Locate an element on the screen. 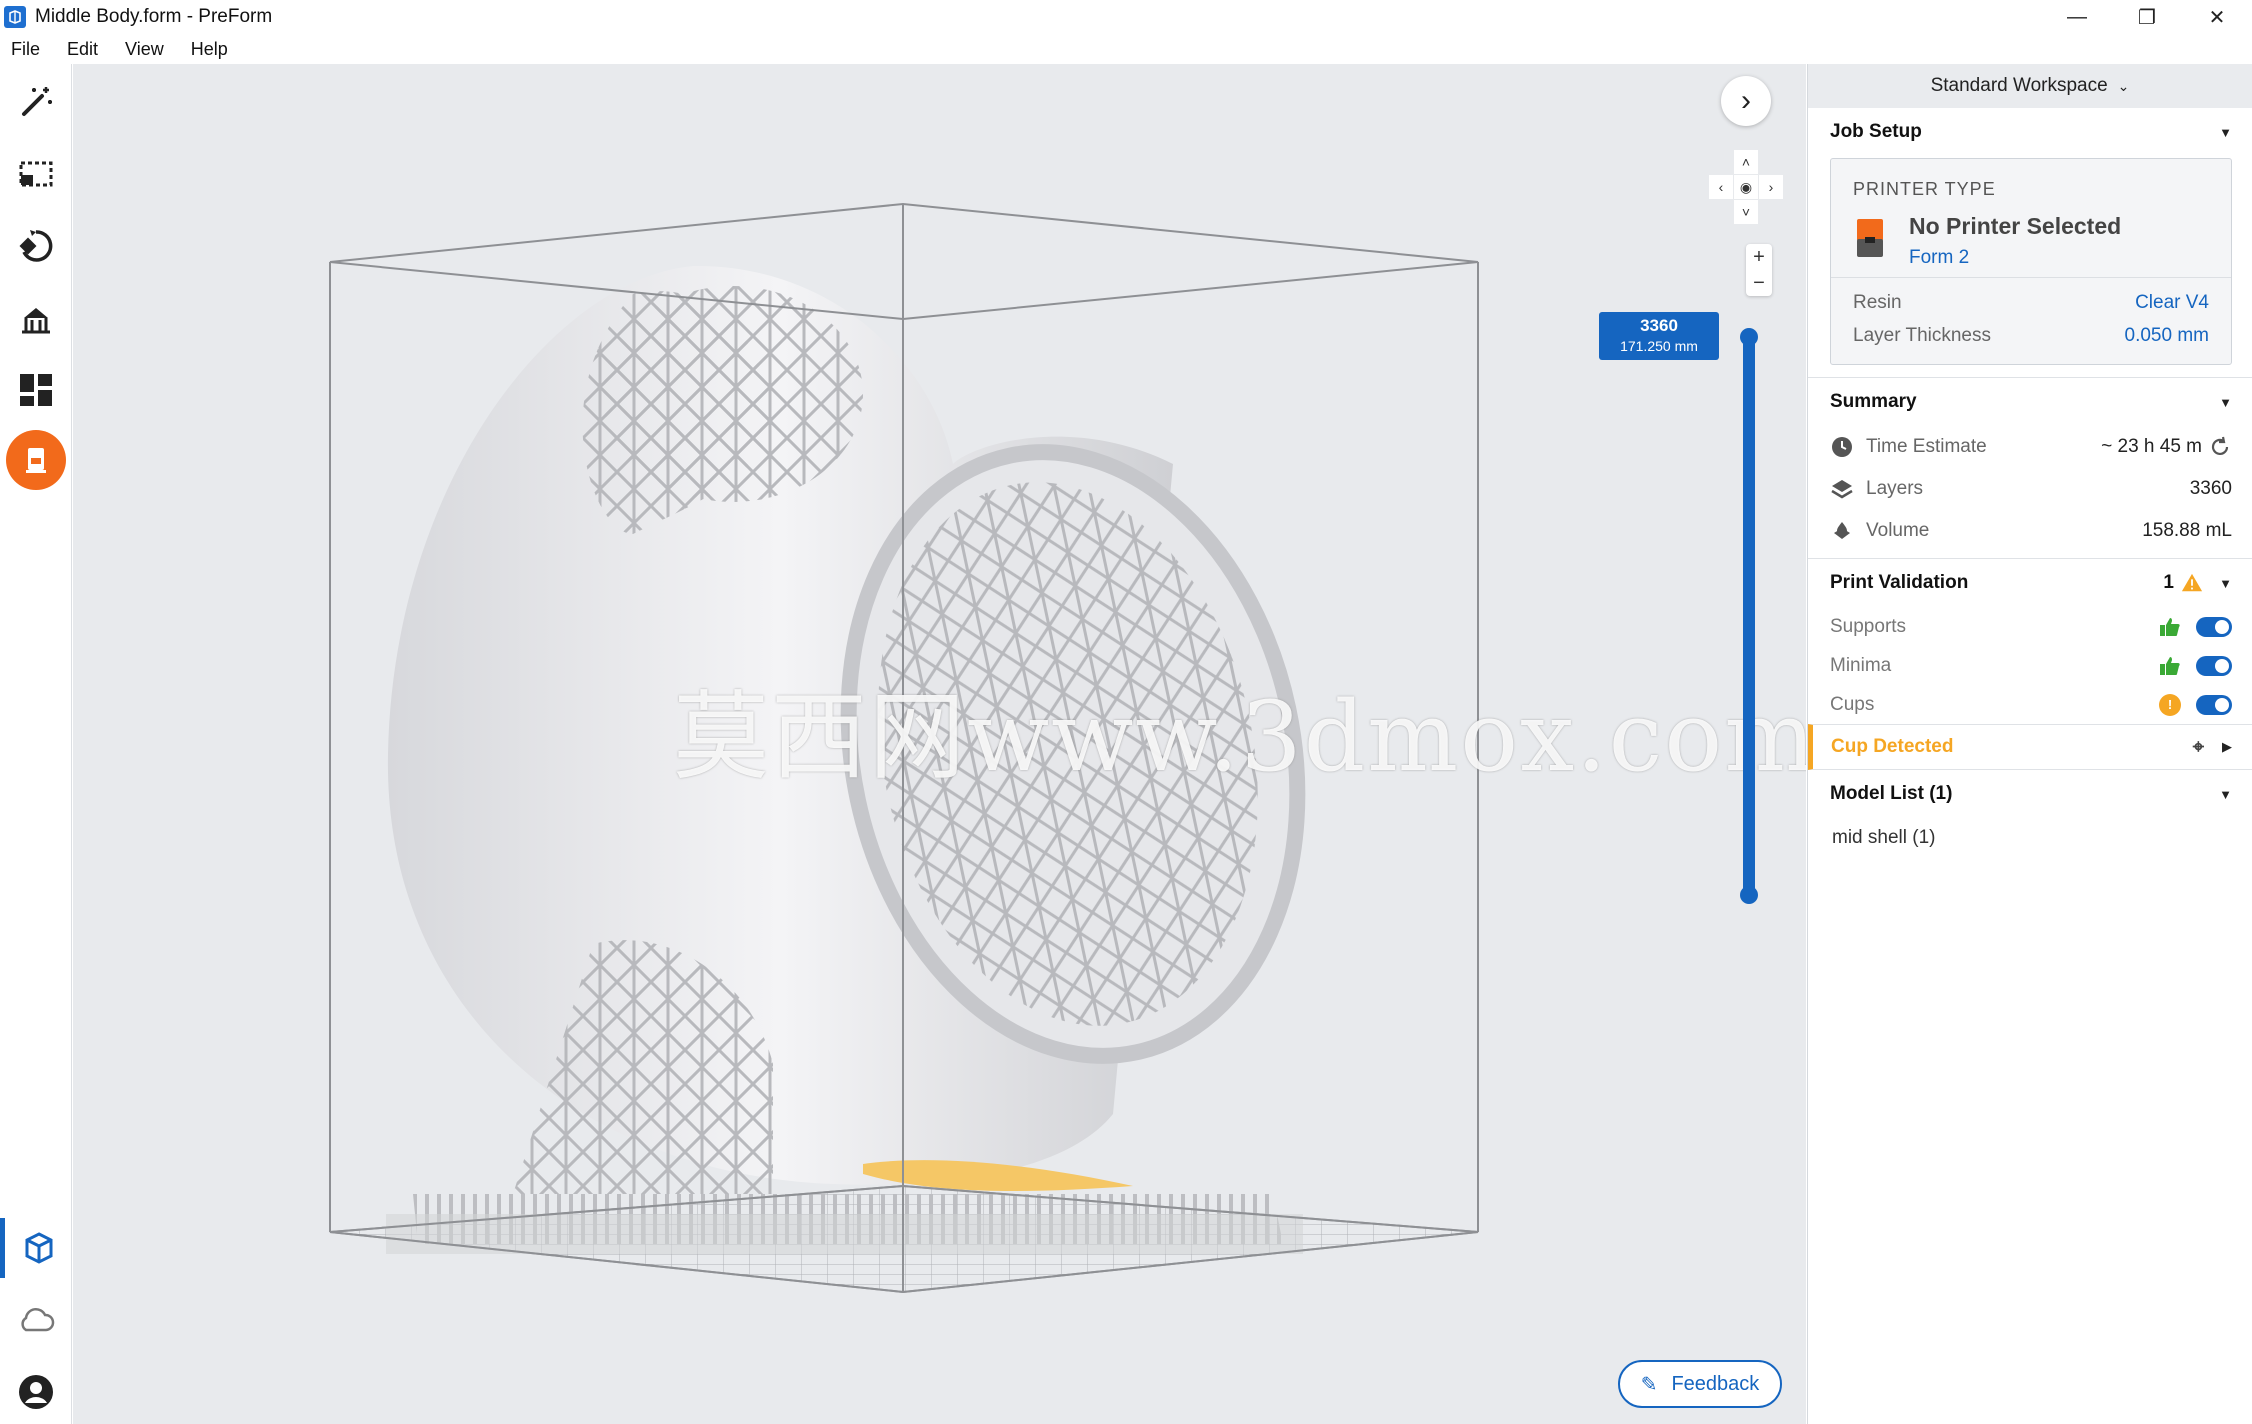  layer-slider-track is located at coordinates (1749, 615).